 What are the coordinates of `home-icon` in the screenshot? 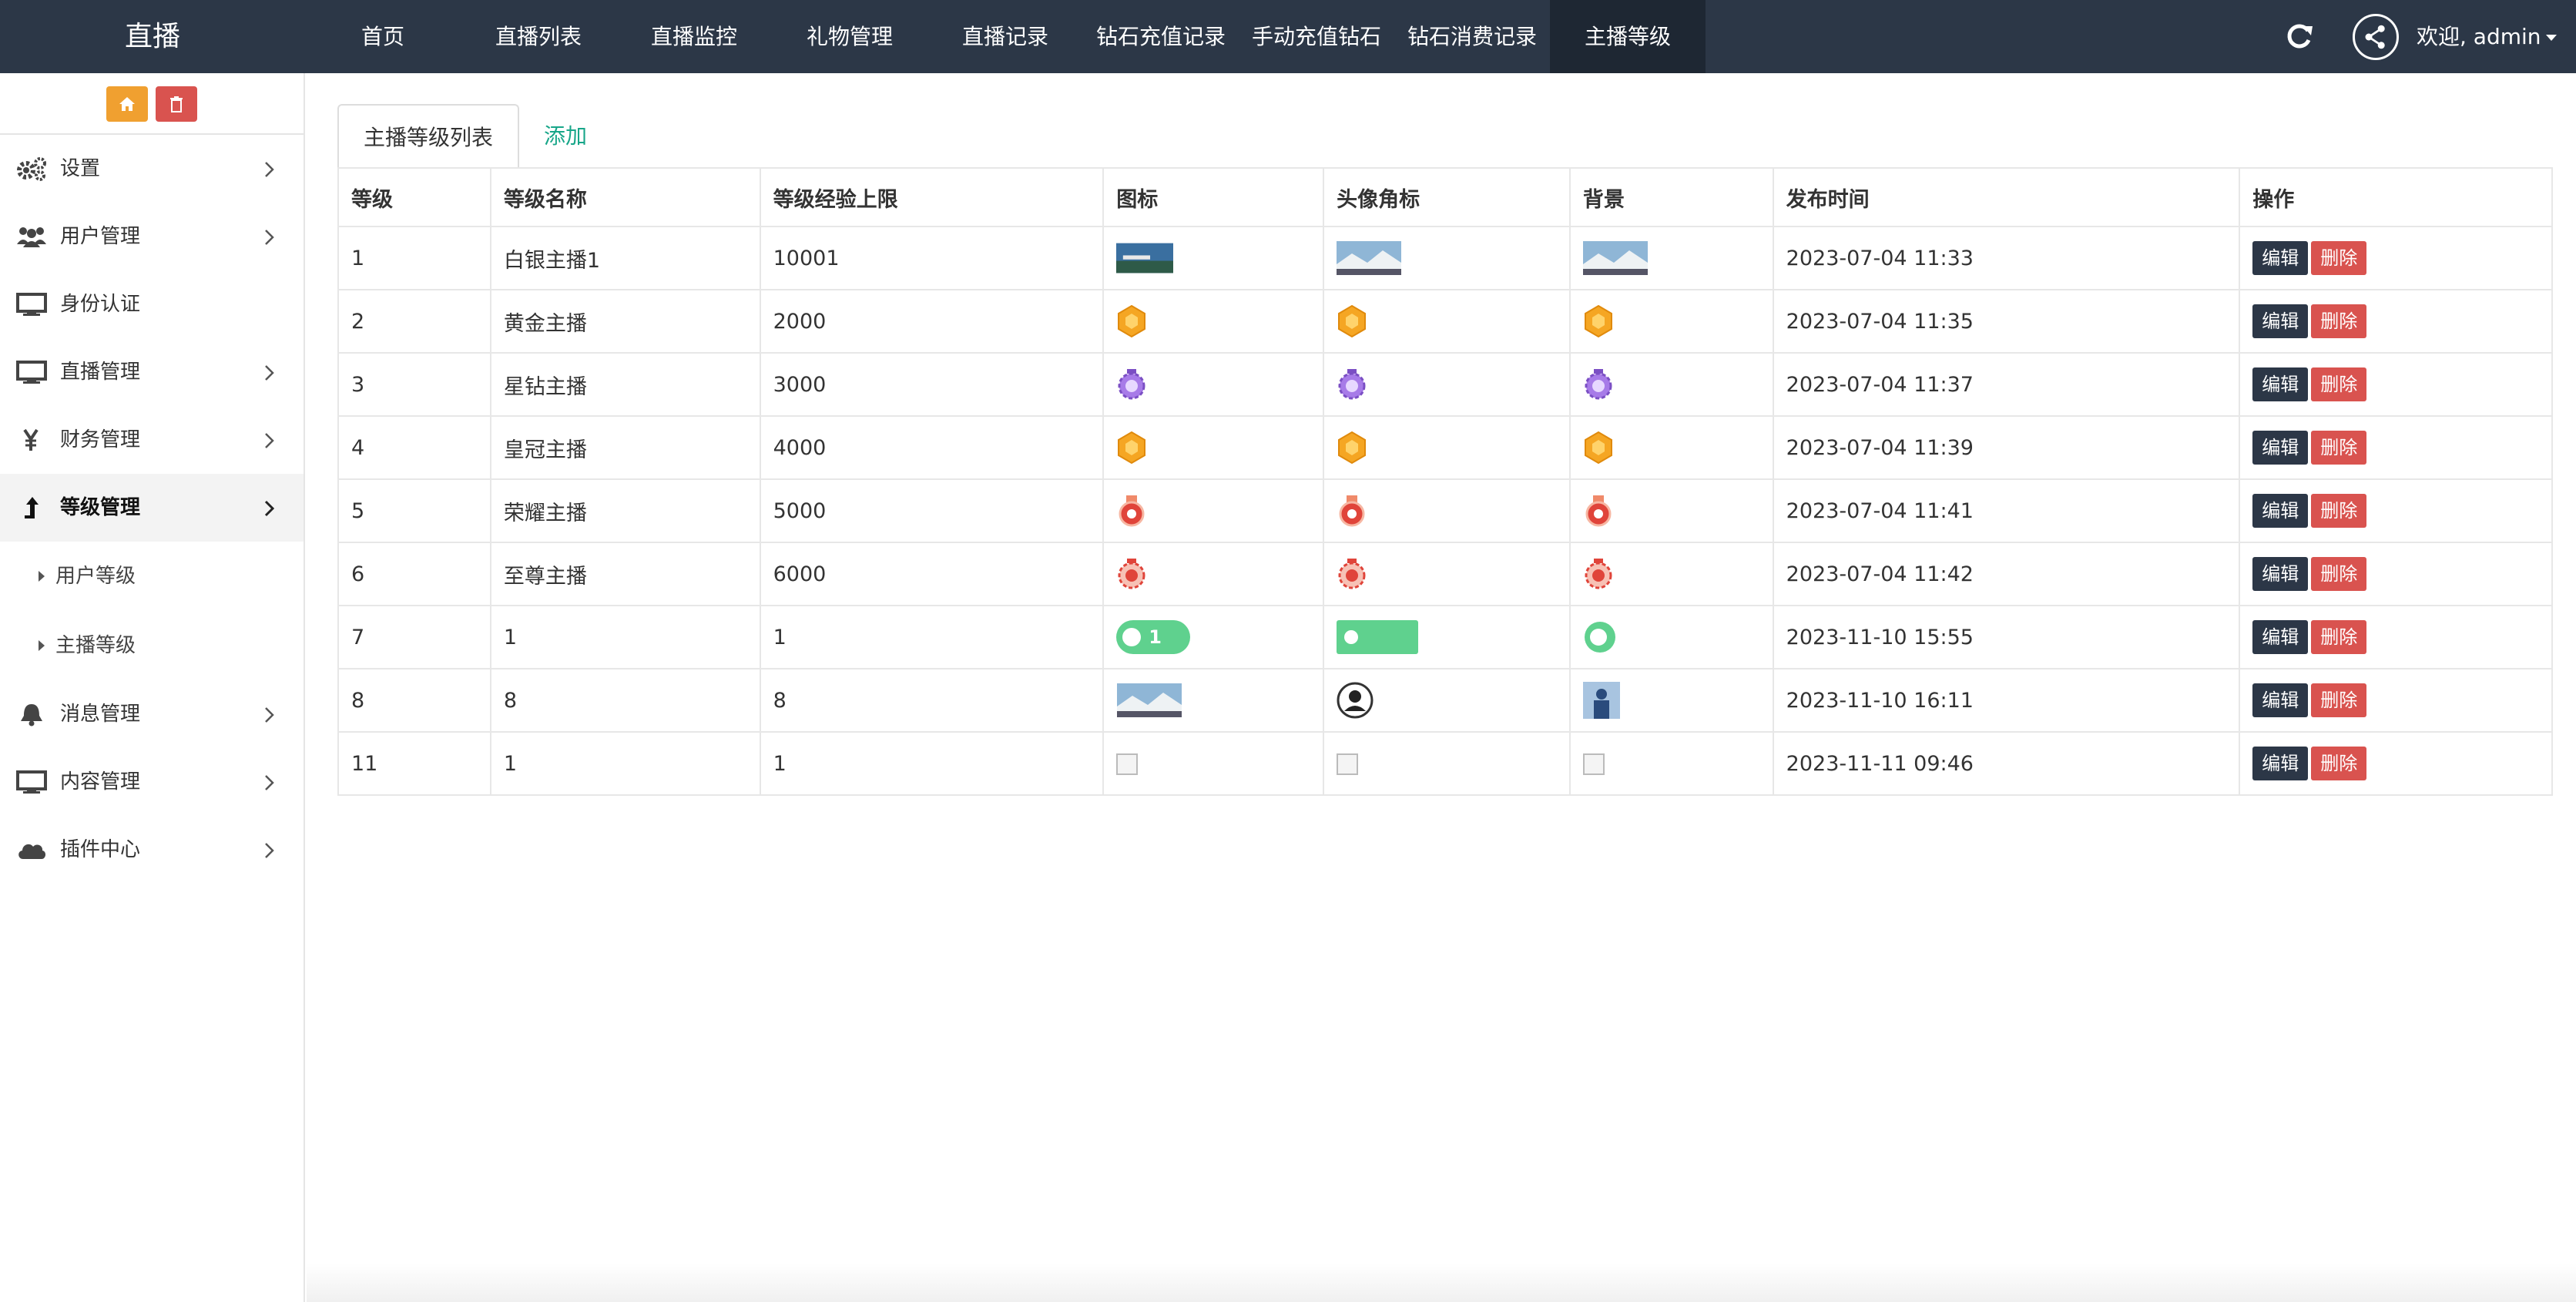 It's located at (127, 104).